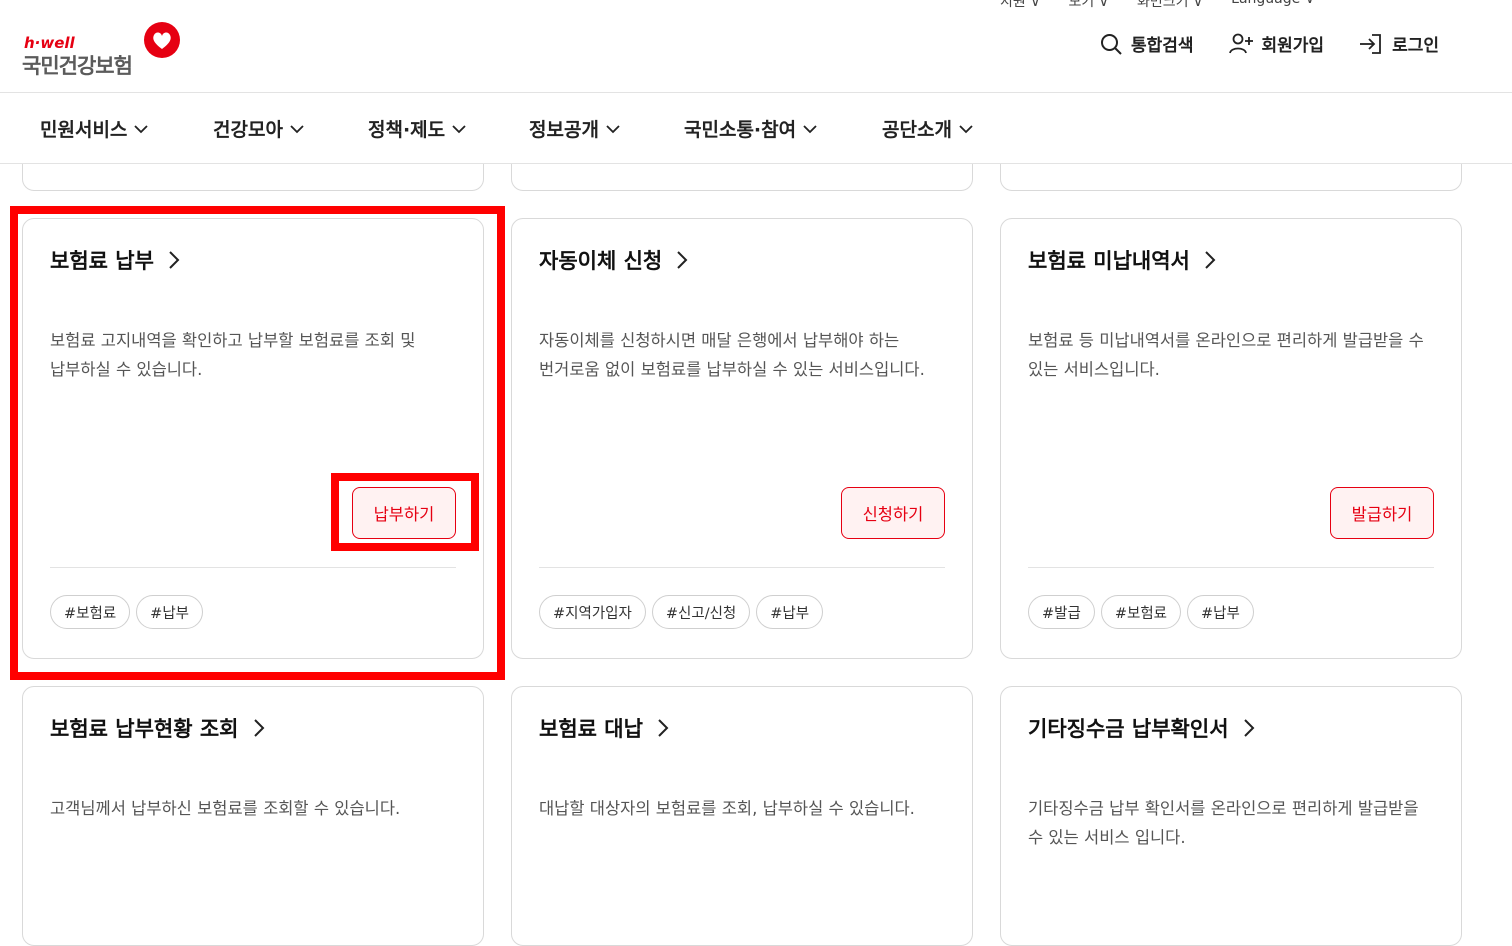  What do you see at coordinates (917, 130) in the screenshot?
I see `nav-label: 공단소개` at bounding box center [917, 130].